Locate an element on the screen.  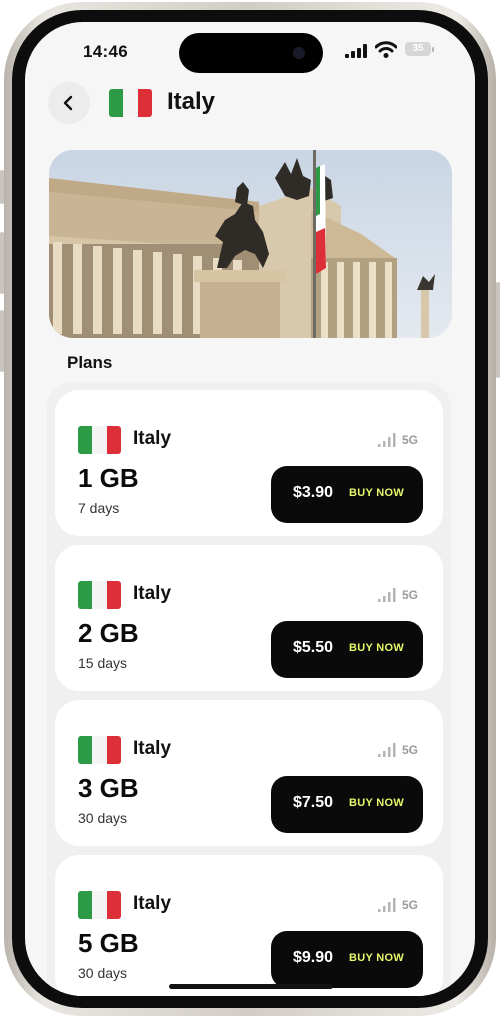
plan-card: Italy 5G 1 GB 7 days $3.90 BUY NOW is located at coordinates (249, 463).